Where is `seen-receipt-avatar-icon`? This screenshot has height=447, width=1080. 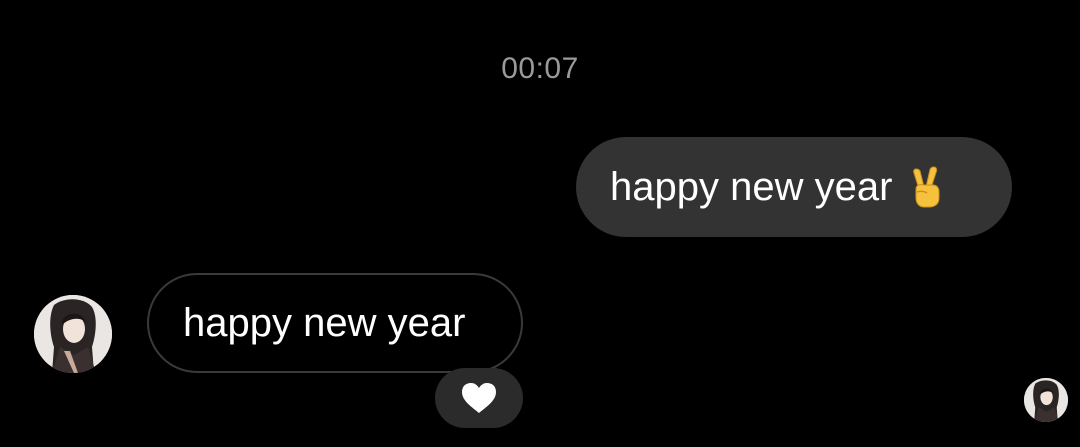 seen-receipt-avatar-icon is located at coordinates (1046, 400).